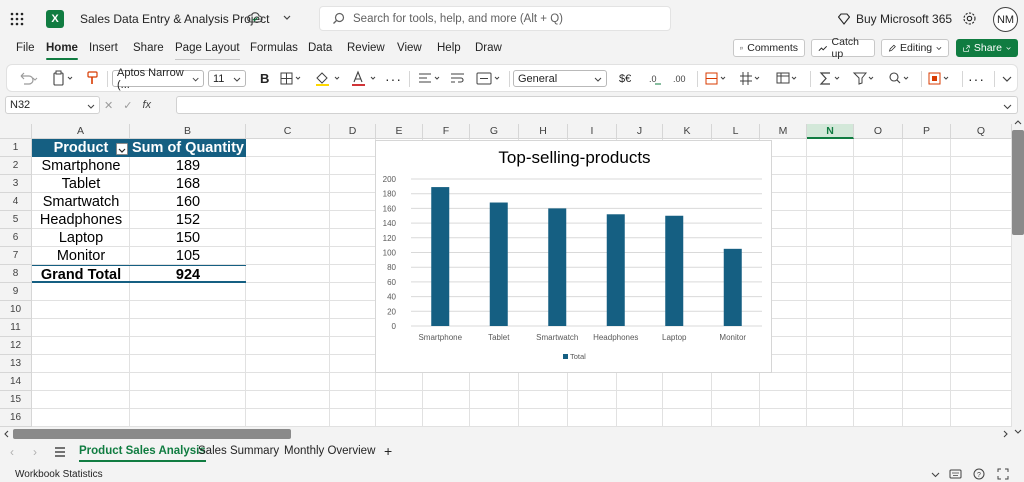  I want to click on merge-cells-icon, so click(490, 78).